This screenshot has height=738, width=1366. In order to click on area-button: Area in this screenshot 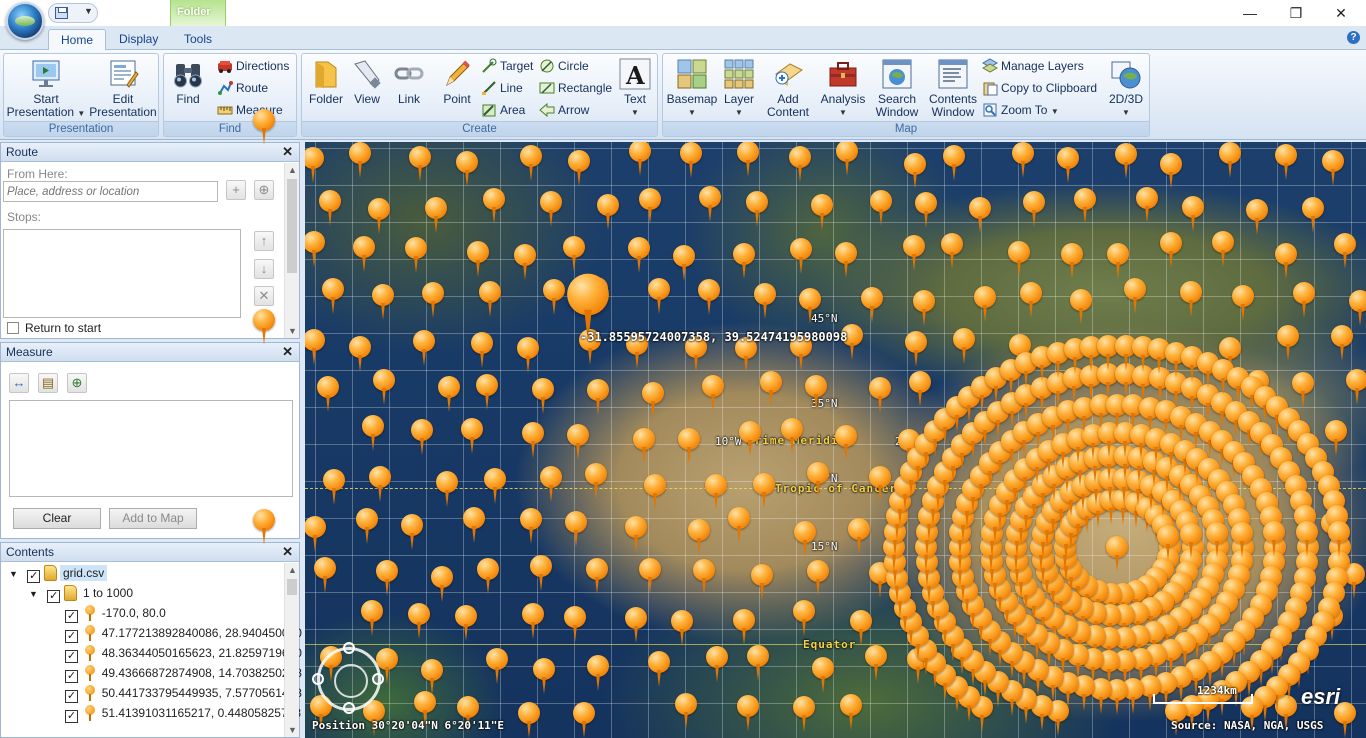, I will do `click(502, 110)`.